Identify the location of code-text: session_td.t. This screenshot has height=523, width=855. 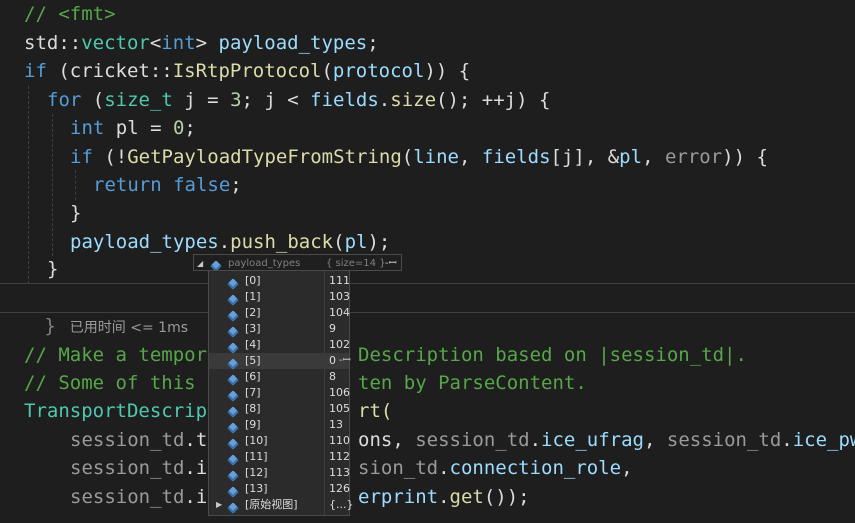
(139, 440).